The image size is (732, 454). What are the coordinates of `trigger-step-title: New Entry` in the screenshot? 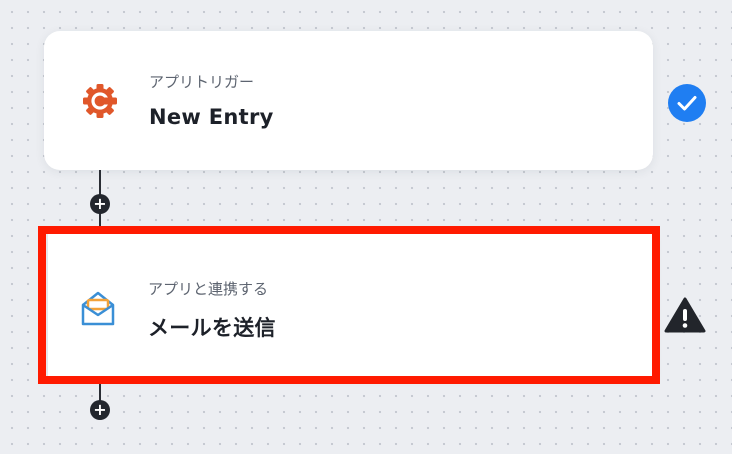 It's located at (211, 117).